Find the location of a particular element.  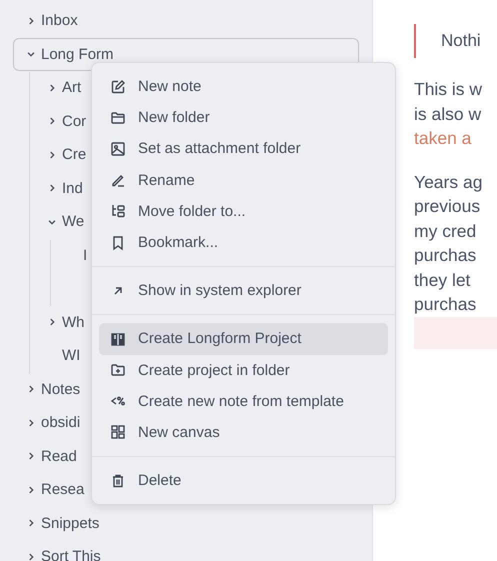

paragraph-line: they let is located at coordinates (442, 280).